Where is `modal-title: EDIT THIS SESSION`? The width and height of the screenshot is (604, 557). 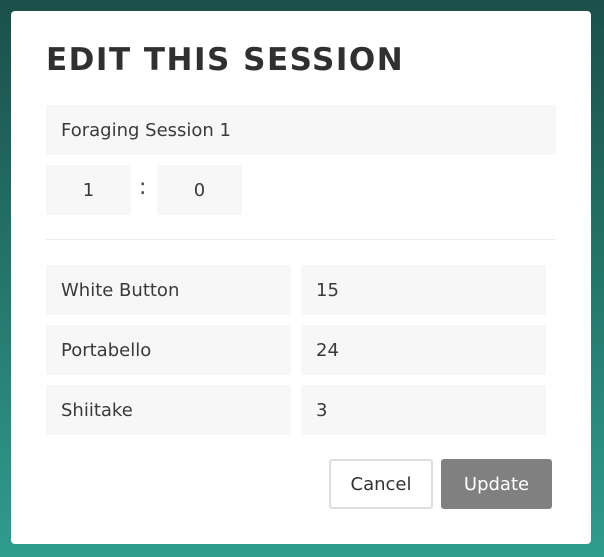 modal-title: EDIT THIS SESSION is located at coordinates (225, 60).